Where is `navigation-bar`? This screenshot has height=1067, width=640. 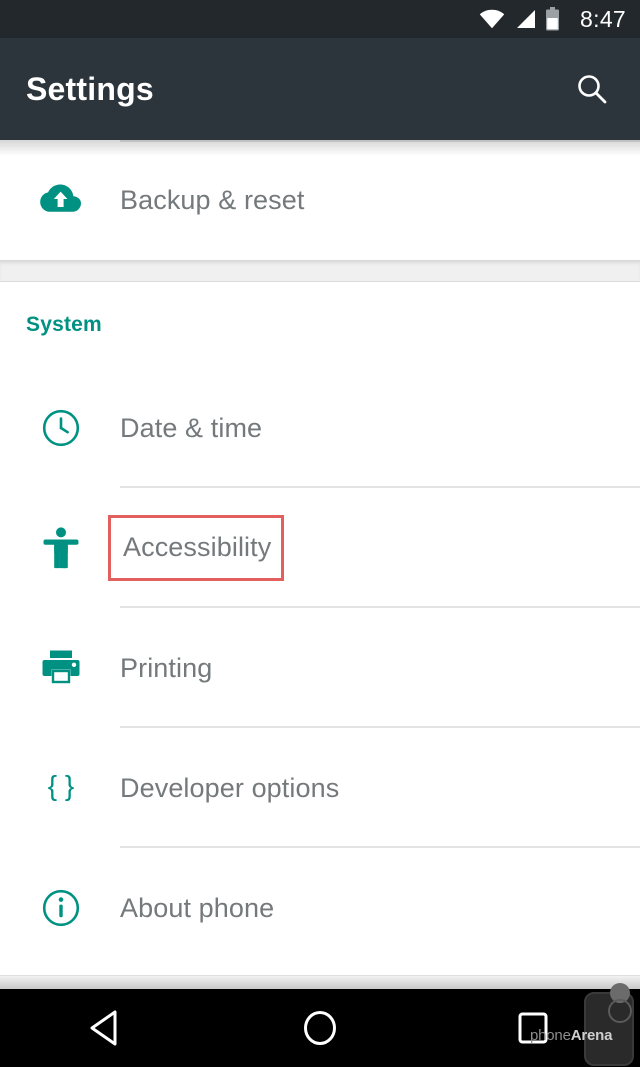 navigation-bar is located at coordinates (320, 1028).